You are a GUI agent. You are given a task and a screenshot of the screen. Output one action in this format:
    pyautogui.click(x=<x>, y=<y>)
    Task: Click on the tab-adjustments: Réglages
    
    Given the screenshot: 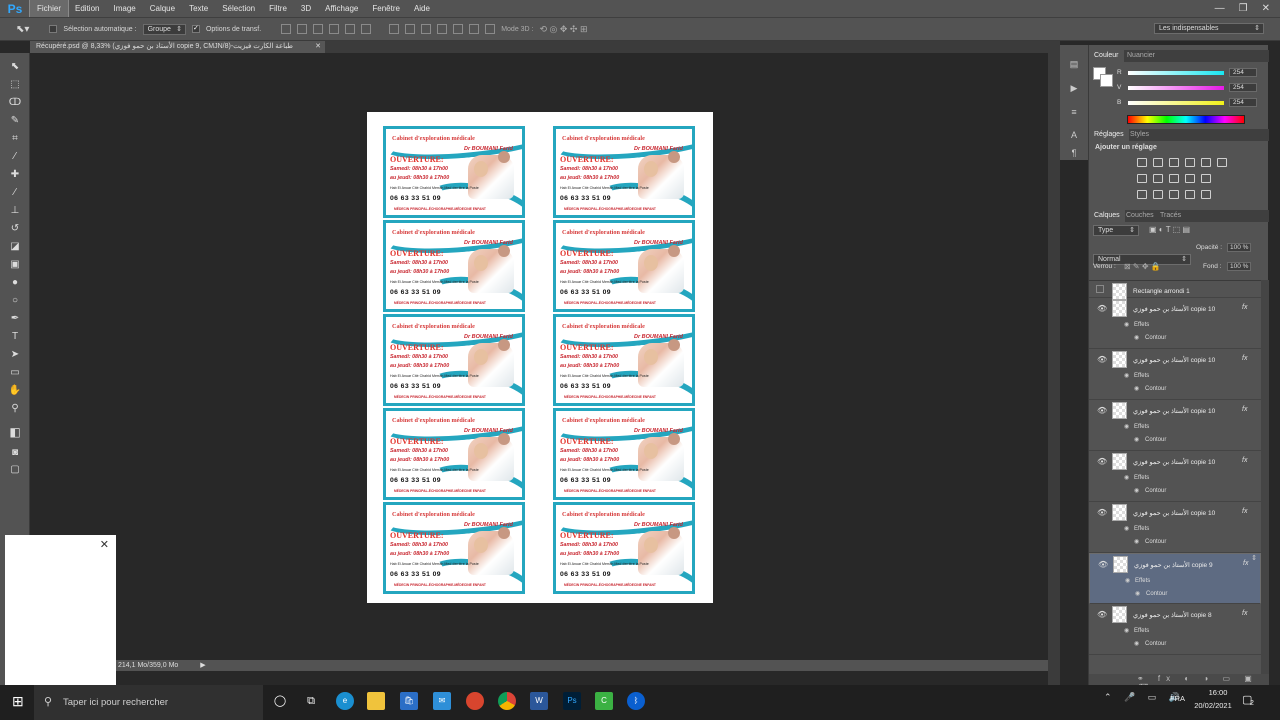 What is the action you would take?
    pyautogui.click(x=1109, y=135)
    